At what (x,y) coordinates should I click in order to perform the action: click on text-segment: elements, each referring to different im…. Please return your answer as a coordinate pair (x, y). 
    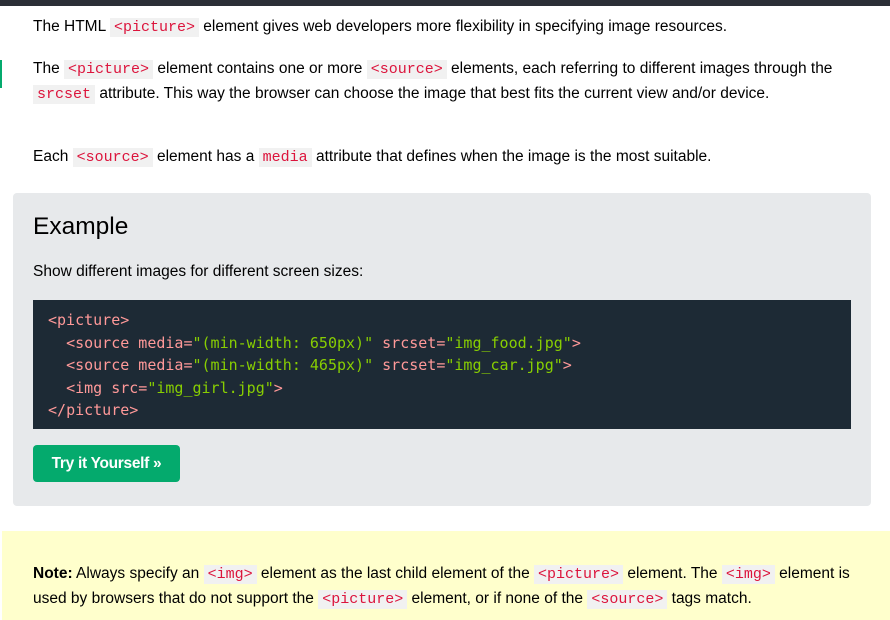
    Looking at the image, I should click on (639, 68).